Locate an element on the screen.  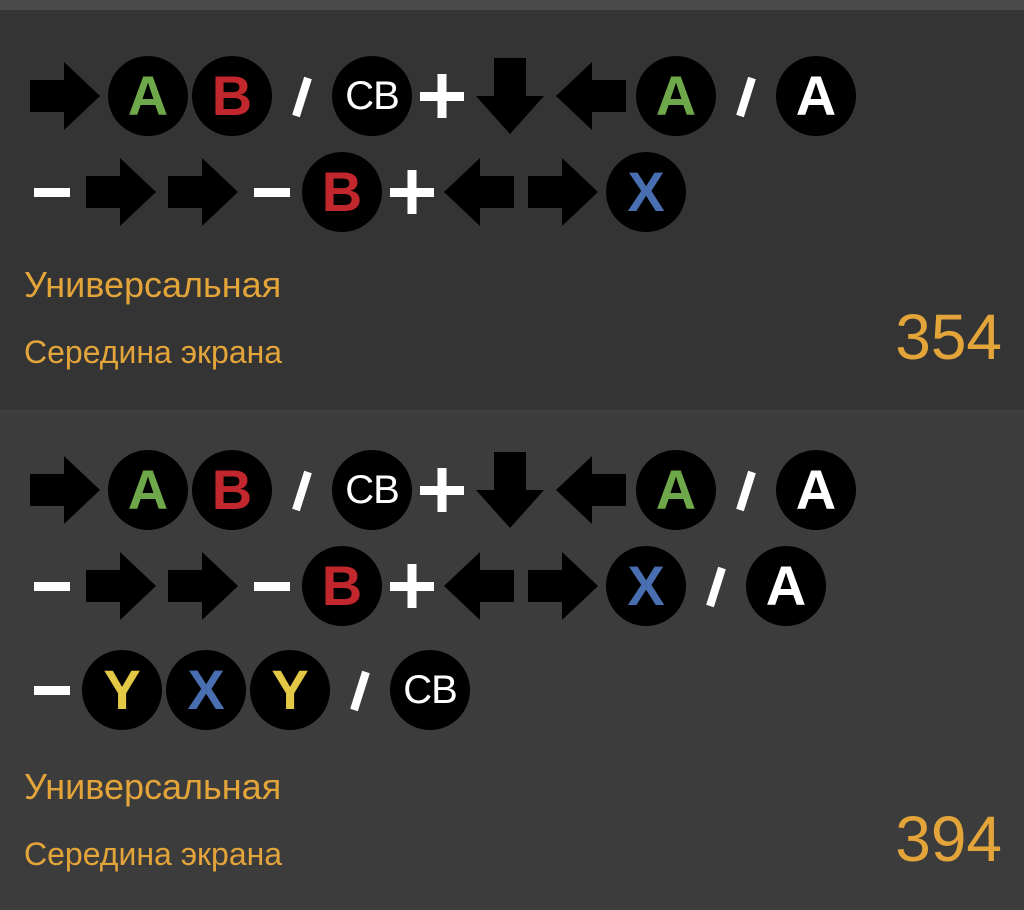
combo-row: Y X Y CB is located at coordinates (248, 690).